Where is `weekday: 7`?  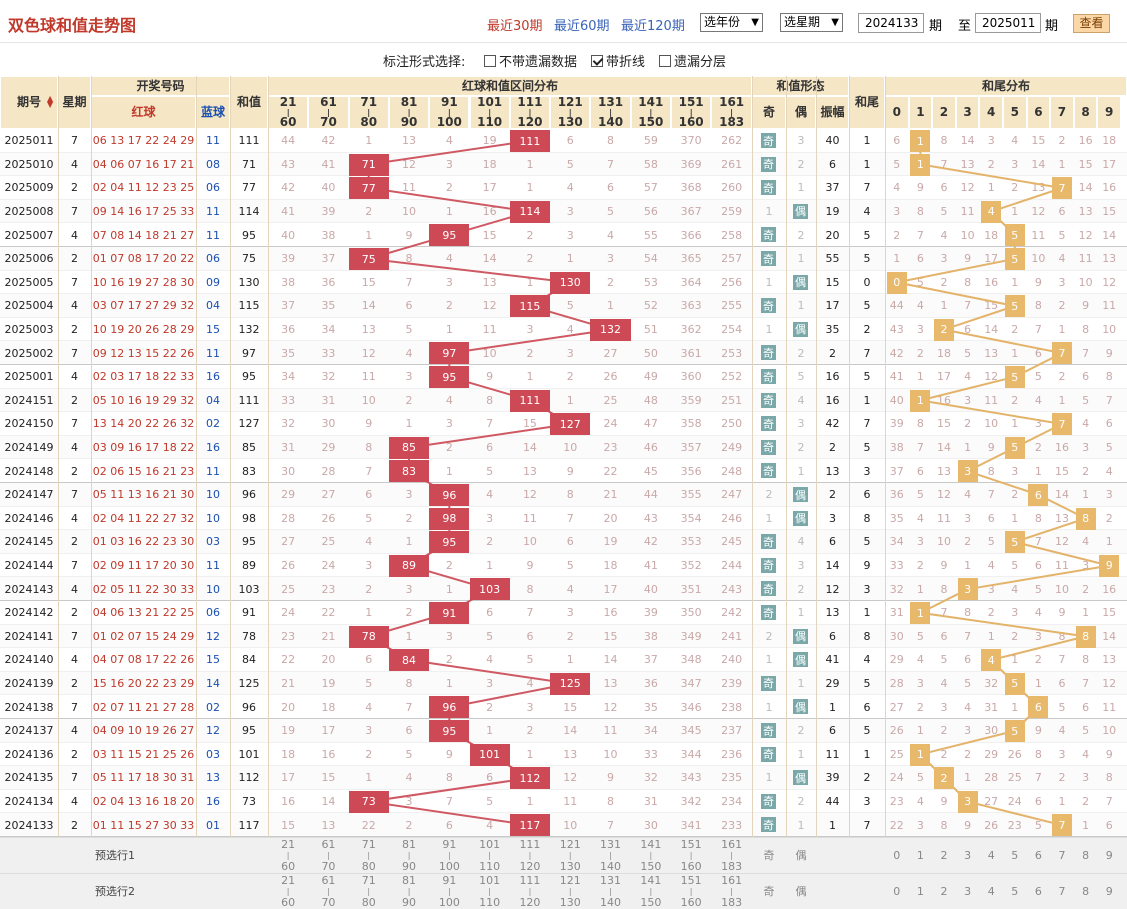
weekday: 7 is located at coordinates (74, 707).